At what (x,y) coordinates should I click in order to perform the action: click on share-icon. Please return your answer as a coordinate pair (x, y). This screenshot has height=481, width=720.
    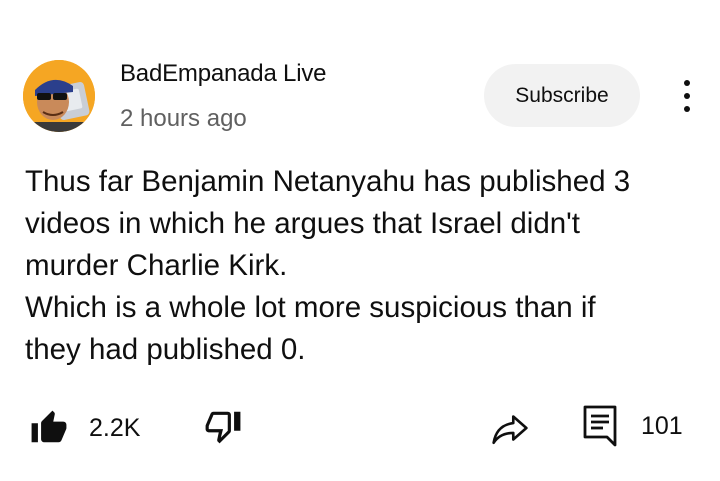
    Looking at the image, I should click on (510, 430).